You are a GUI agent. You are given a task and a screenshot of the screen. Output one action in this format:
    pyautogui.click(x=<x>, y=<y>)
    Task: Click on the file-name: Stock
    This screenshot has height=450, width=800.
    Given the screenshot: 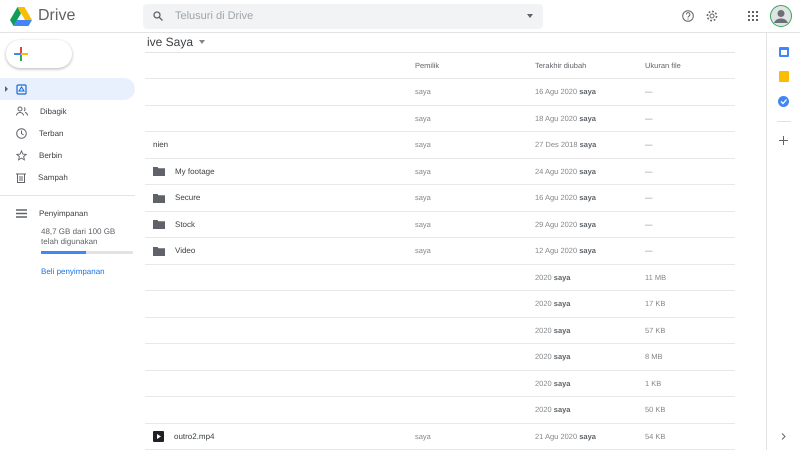 What is the action you would take?
    pyautogui.click(x=185, y=224)
    